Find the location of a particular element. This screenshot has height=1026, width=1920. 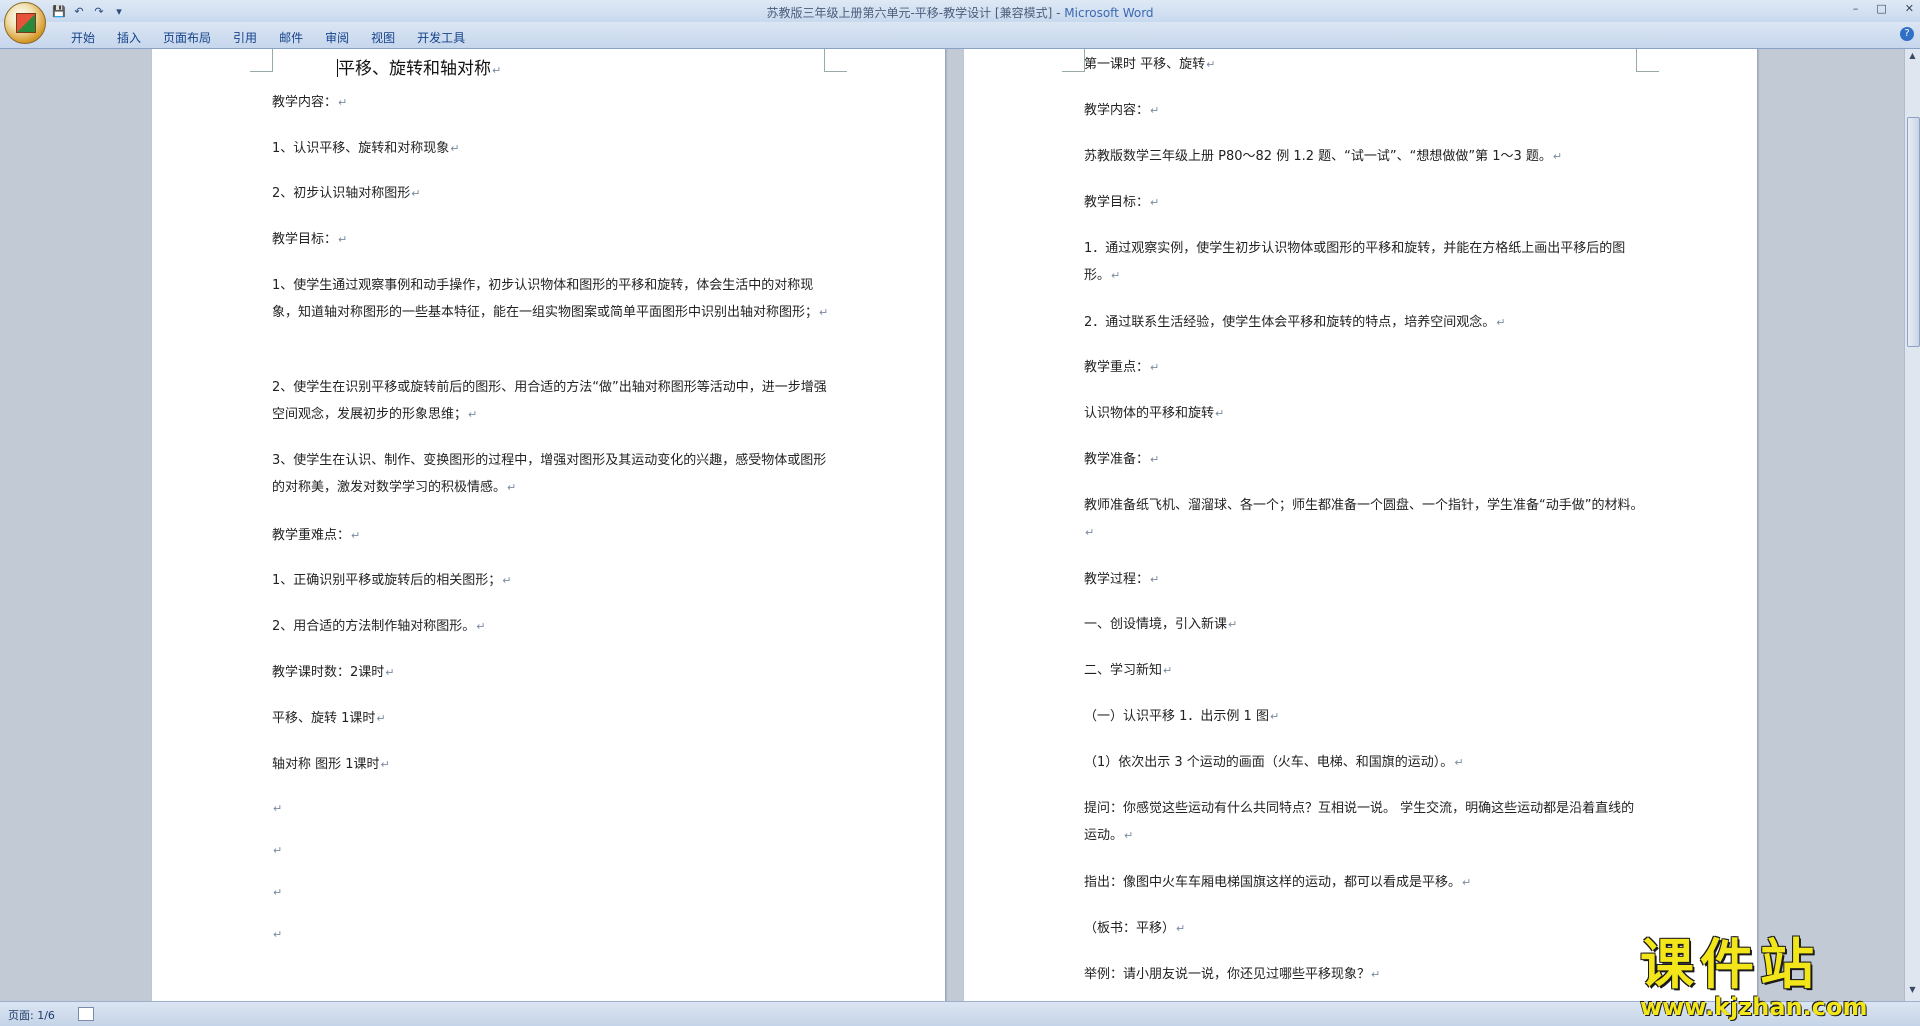

tab-references: 引用 is located at coordinates (245, 37).